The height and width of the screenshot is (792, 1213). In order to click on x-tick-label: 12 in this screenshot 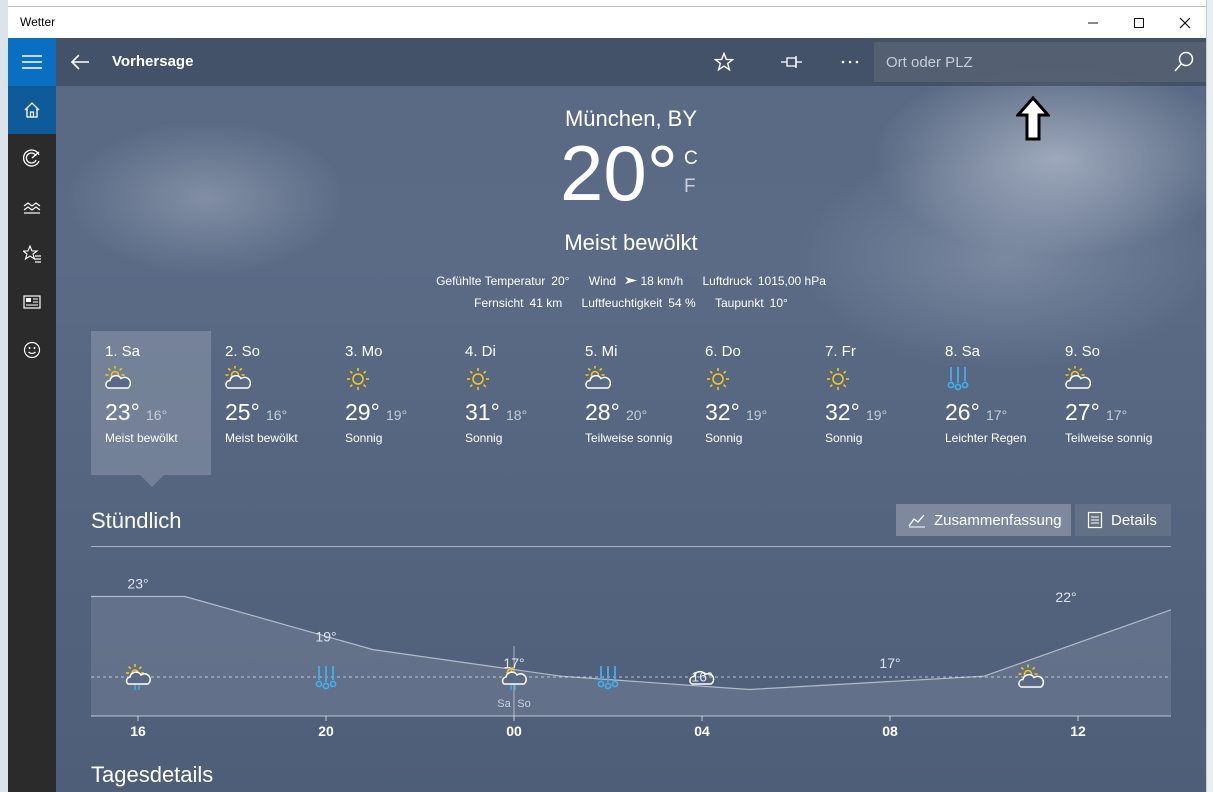, I will do `click(1078, 731)`.